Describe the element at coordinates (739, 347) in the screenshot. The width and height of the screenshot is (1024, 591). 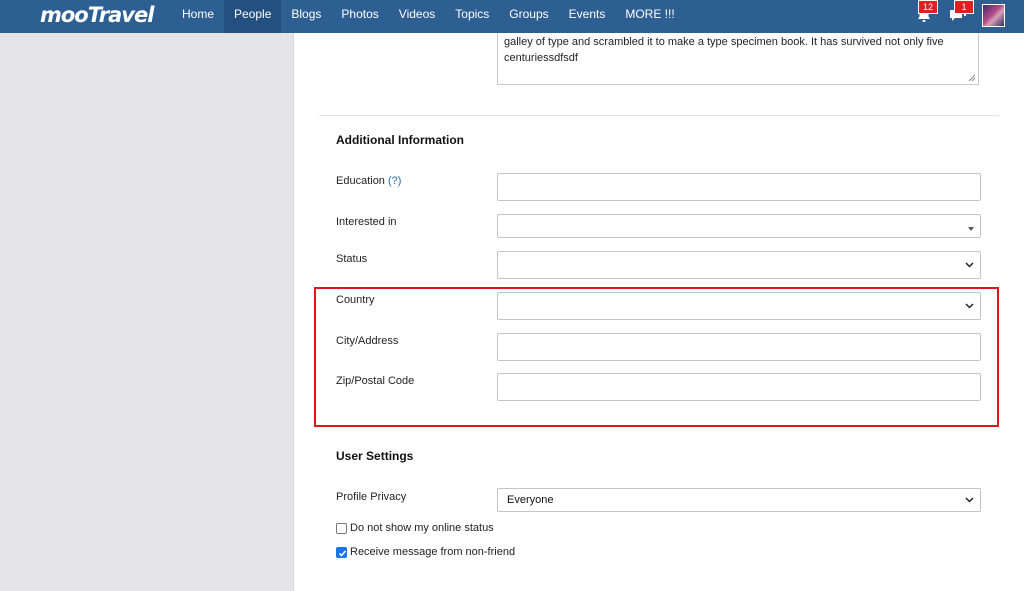
I see `city-address-input` at that location.